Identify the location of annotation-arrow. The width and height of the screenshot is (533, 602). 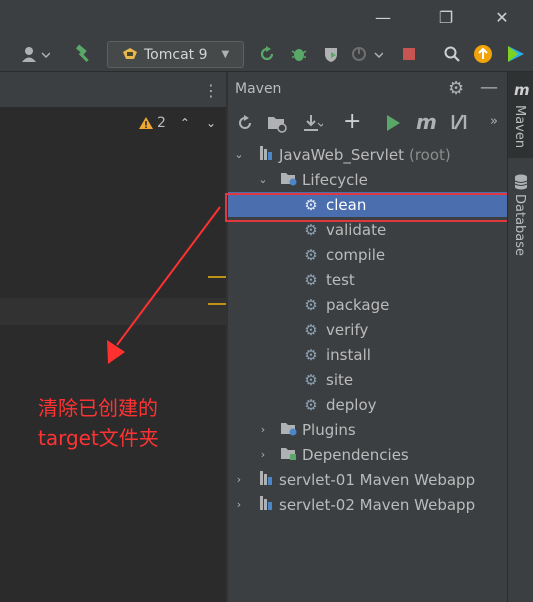
(164, 285).